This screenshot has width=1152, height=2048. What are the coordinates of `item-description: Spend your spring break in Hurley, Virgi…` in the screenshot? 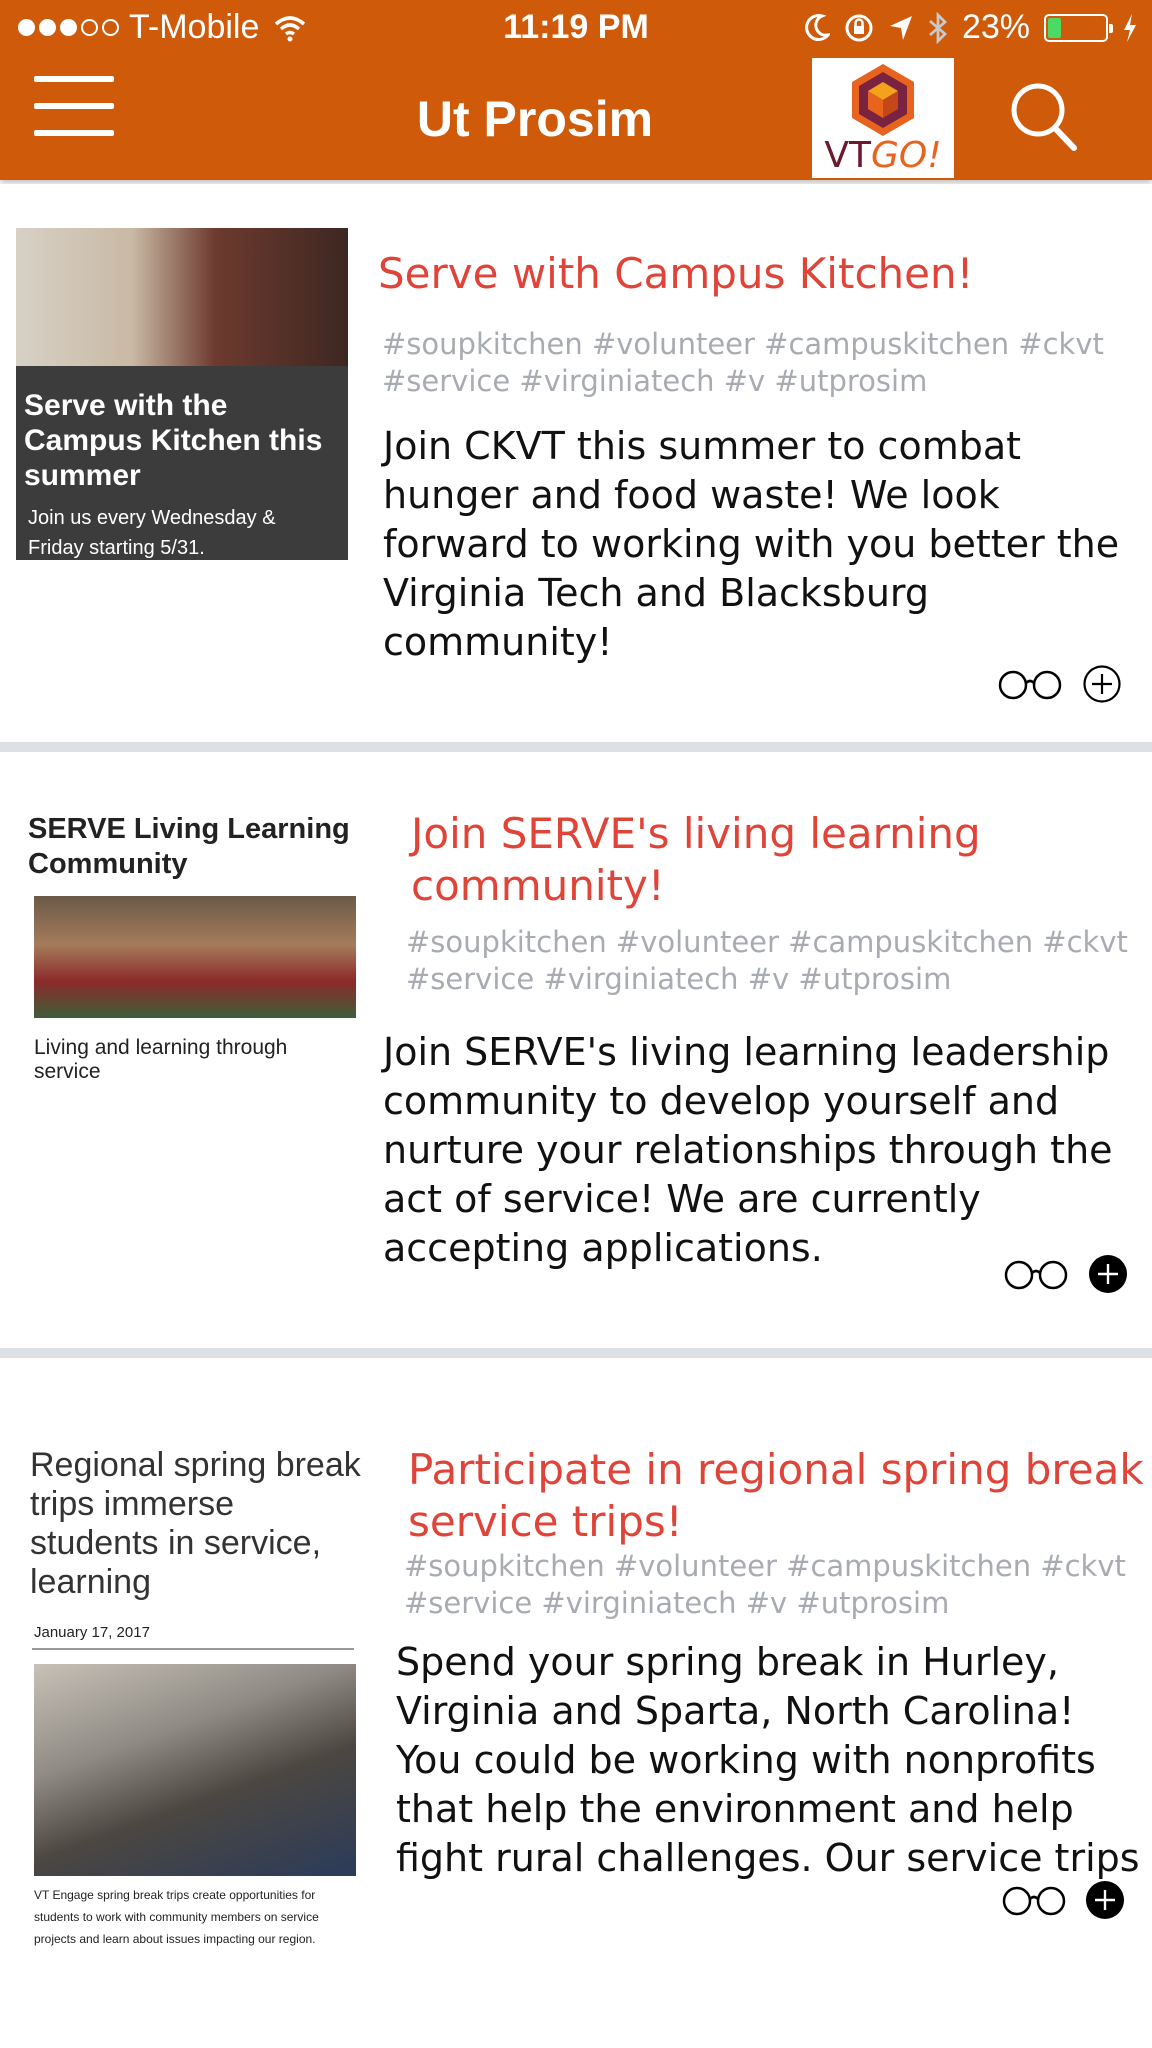 It's located at (768, 1760).